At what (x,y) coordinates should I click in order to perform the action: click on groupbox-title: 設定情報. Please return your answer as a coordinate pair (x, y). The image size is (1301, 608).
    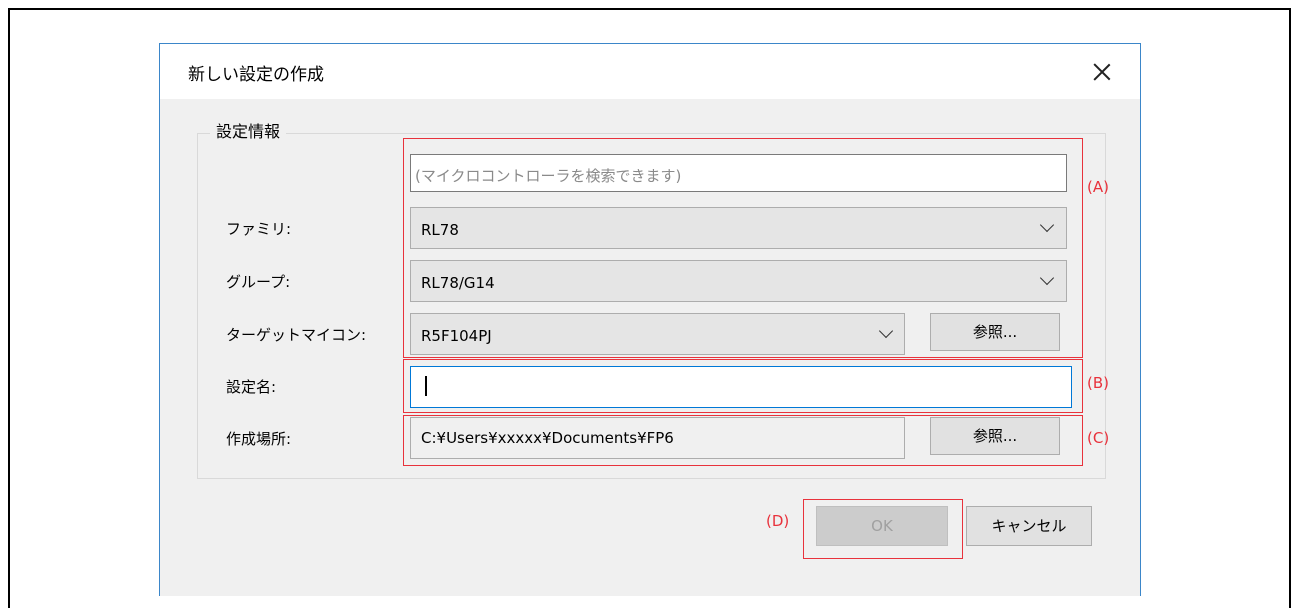
    Looking at the image, I should click on (248, 130).